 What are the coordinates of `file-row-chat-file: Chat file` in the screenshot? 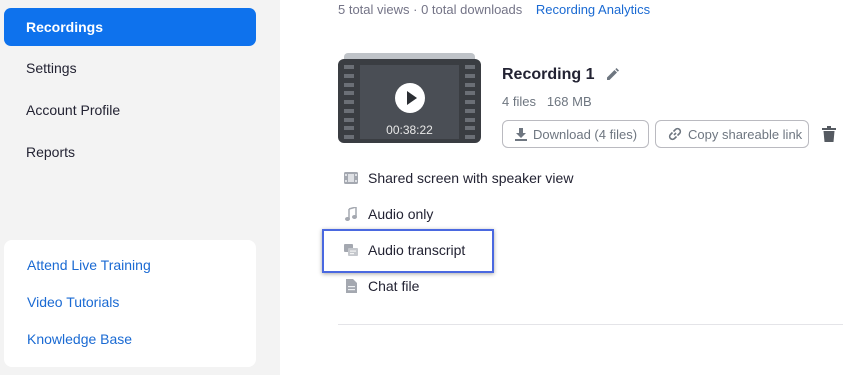 It's located at (381, 286).